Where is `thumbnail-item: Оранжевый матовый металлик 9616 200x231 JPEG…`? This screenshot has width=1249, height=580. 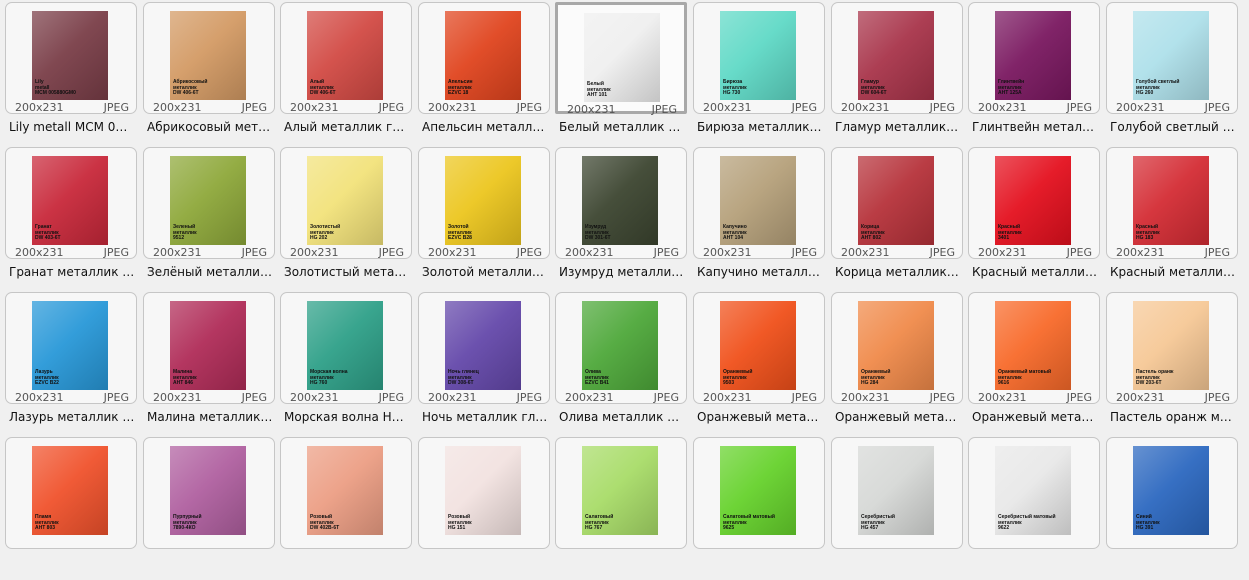
thumbnail-item: Оранжевый матовый металлик 9616 200x231 JPEG… is located at coordinates (1034, 362).